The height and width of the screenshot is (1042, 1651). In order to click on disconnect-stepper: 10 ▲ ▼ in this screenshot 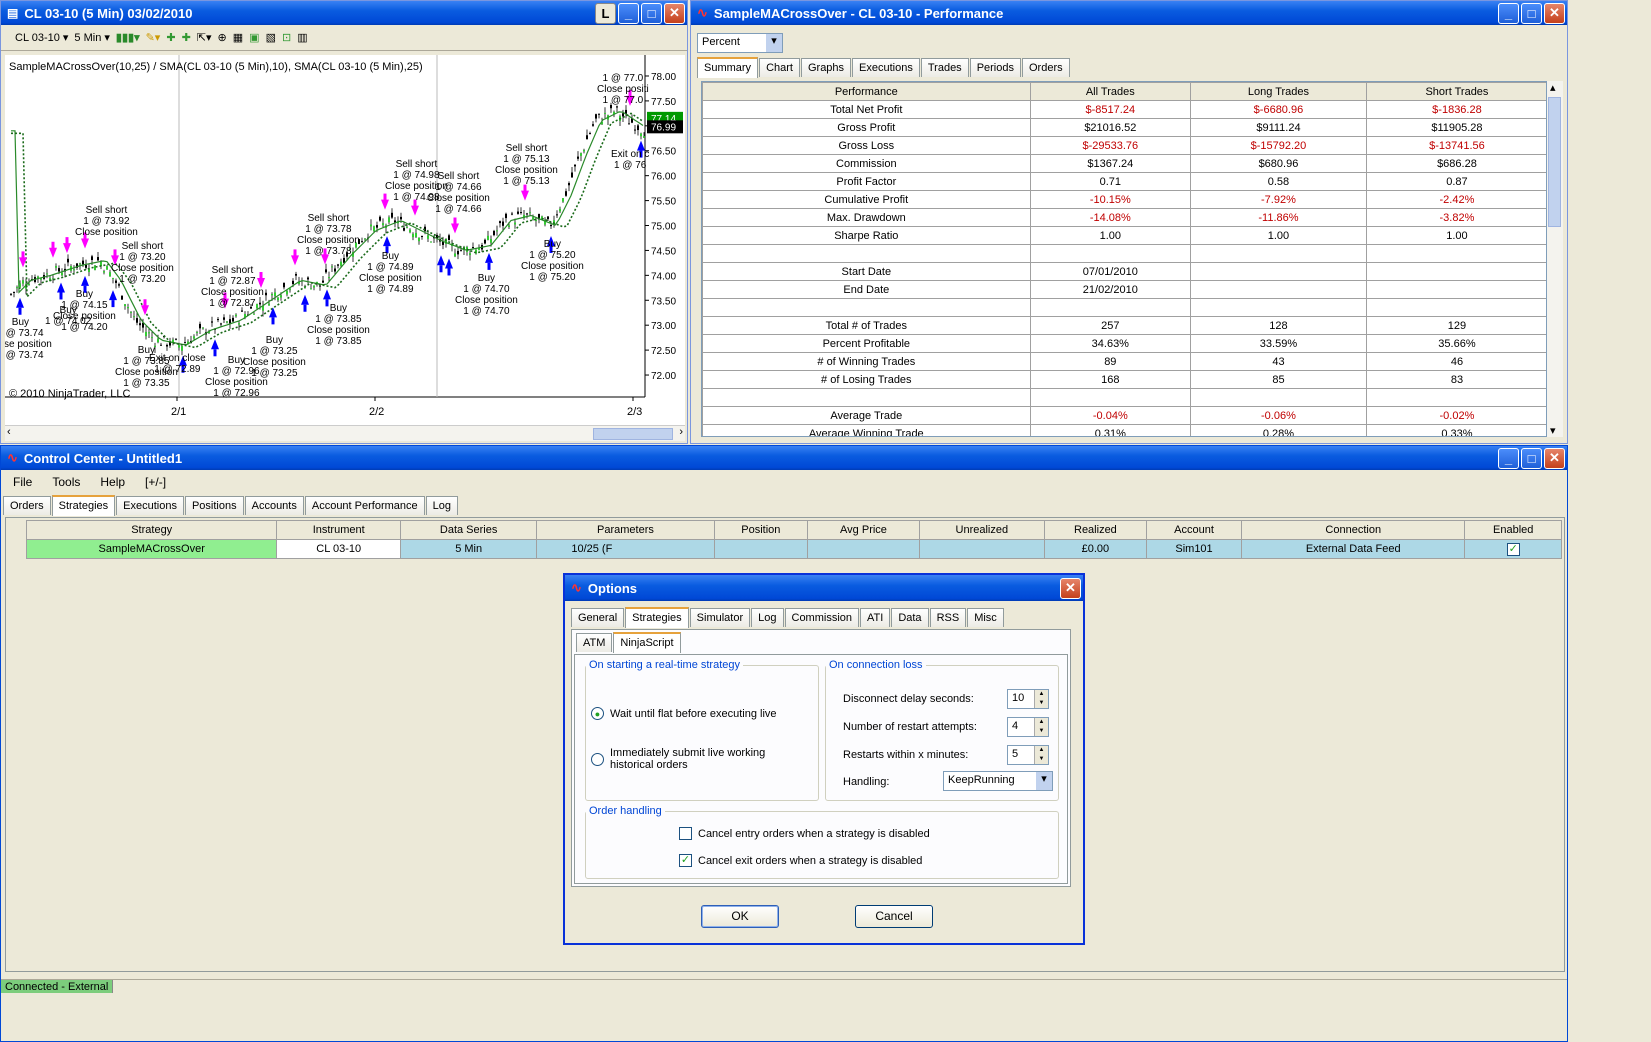, I will do `click(1028, 699)`.